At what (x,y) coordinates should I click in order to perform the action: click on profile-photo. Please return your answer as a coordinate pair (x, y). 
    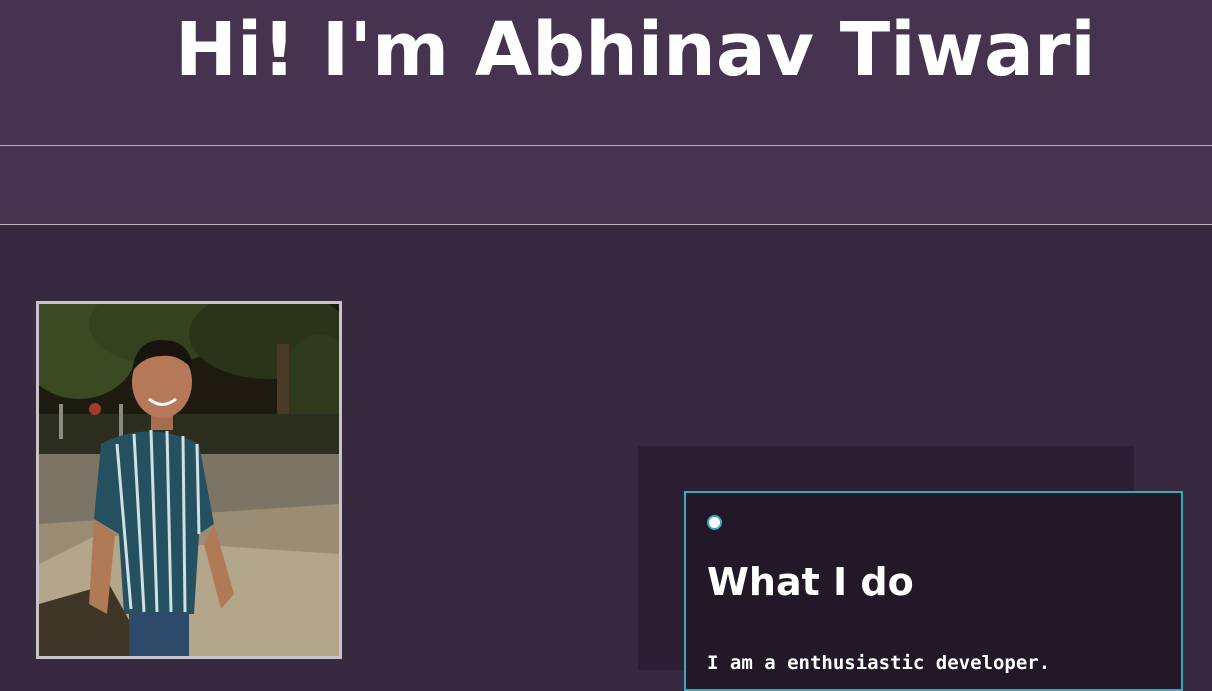
    Looking at the image, I should click on (189, 480).